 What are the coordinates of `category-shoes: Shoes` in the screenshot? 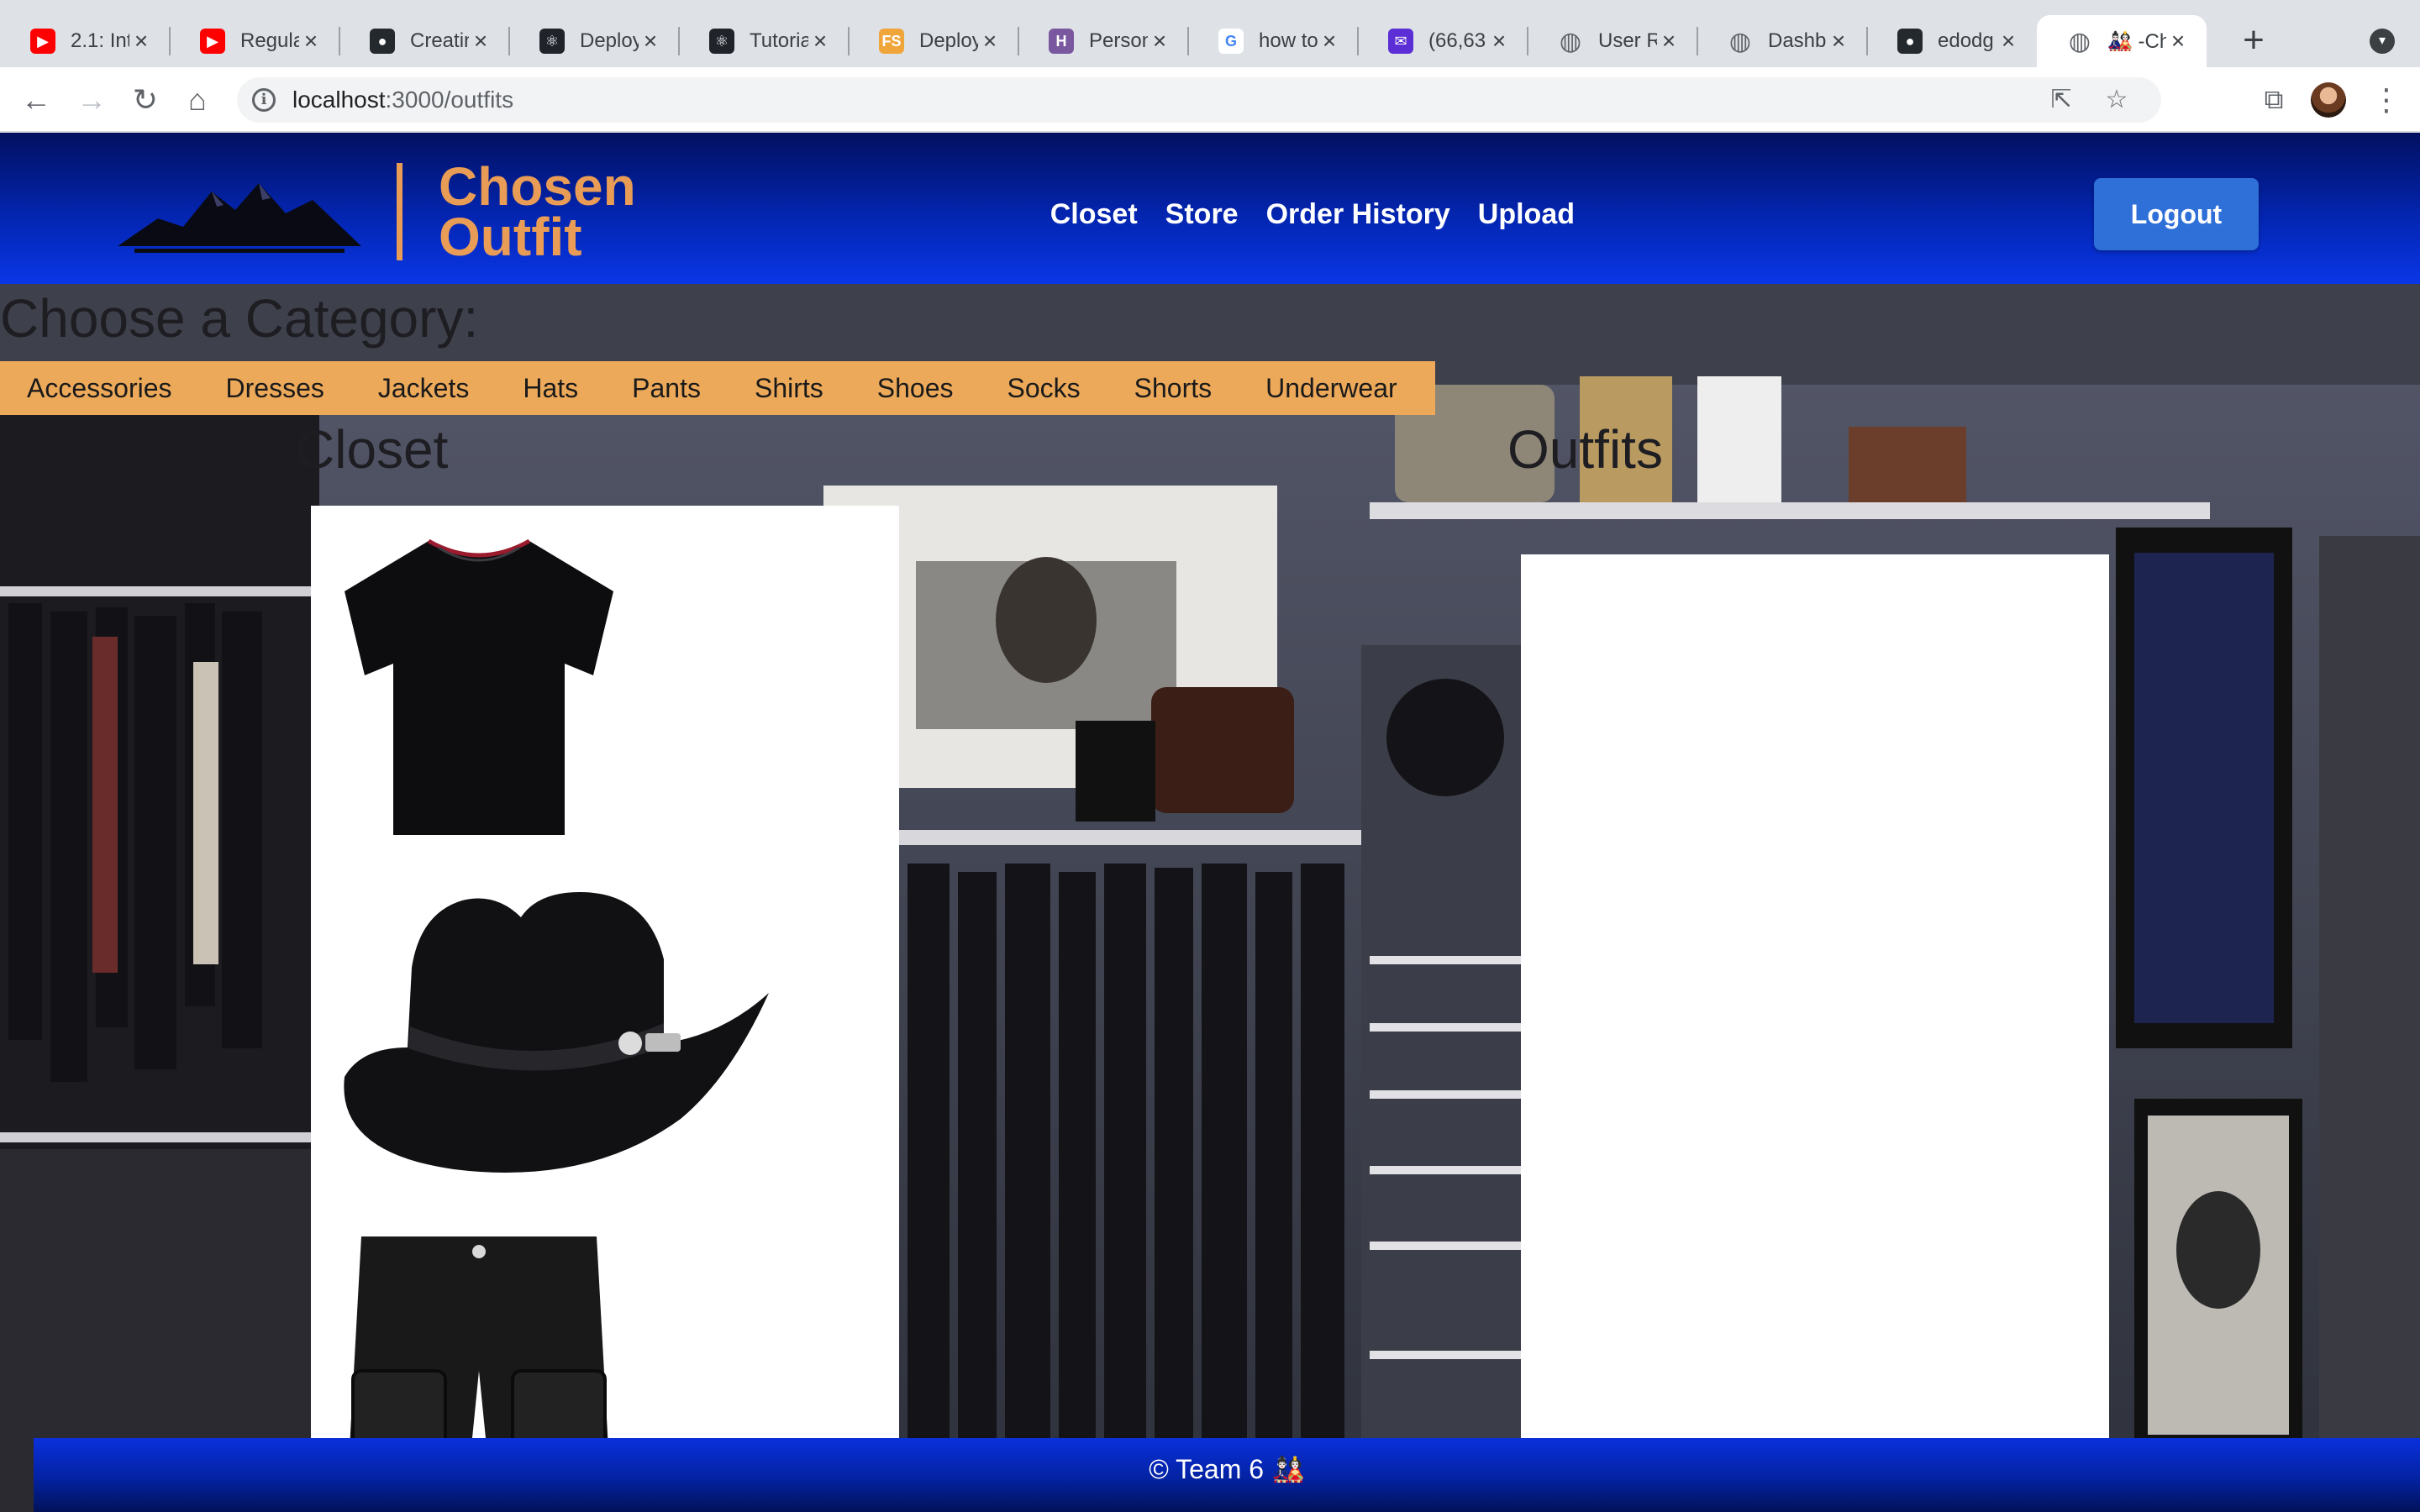 It's located at (915, 388).